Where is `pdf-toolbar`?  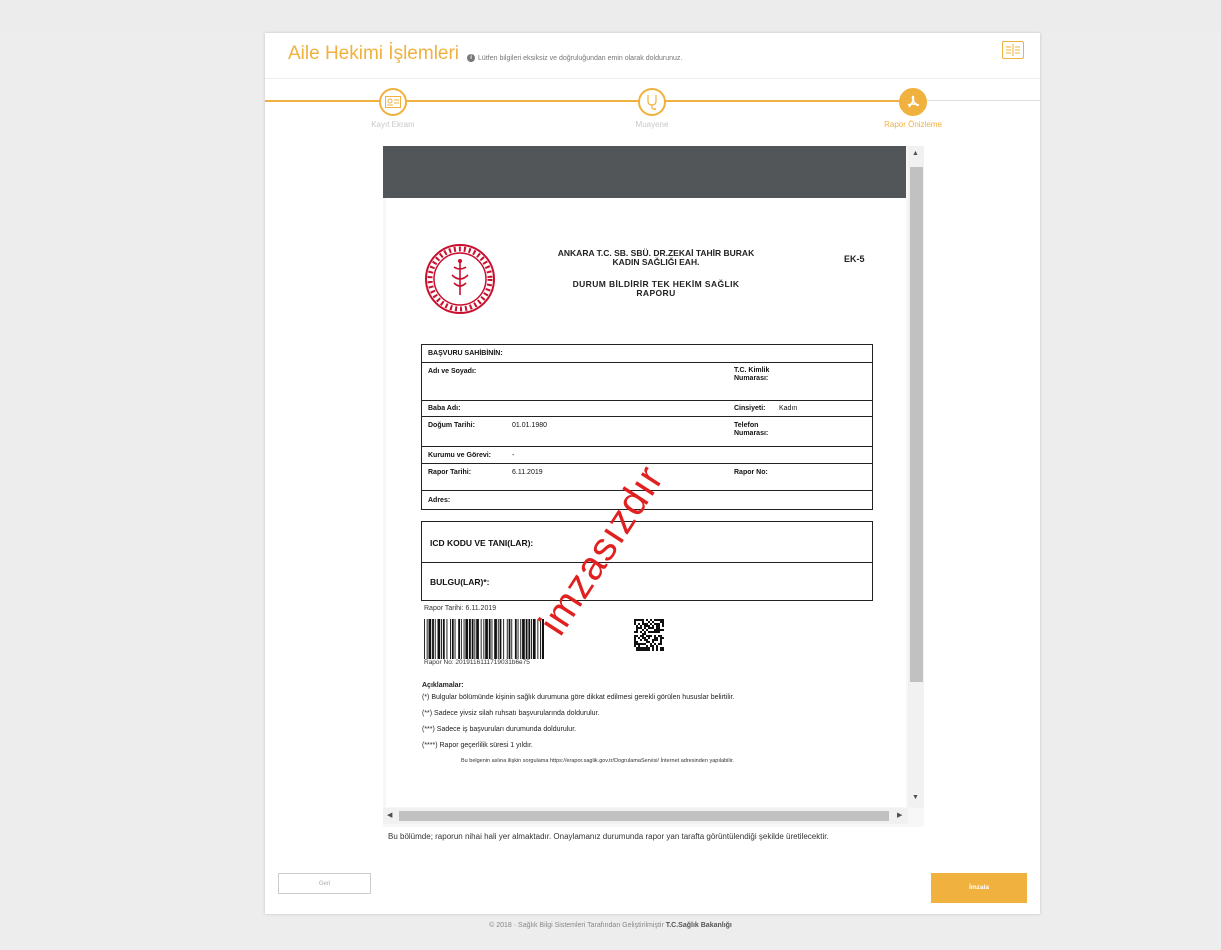 pdf-toolbar is located at coordinates (644, 172).